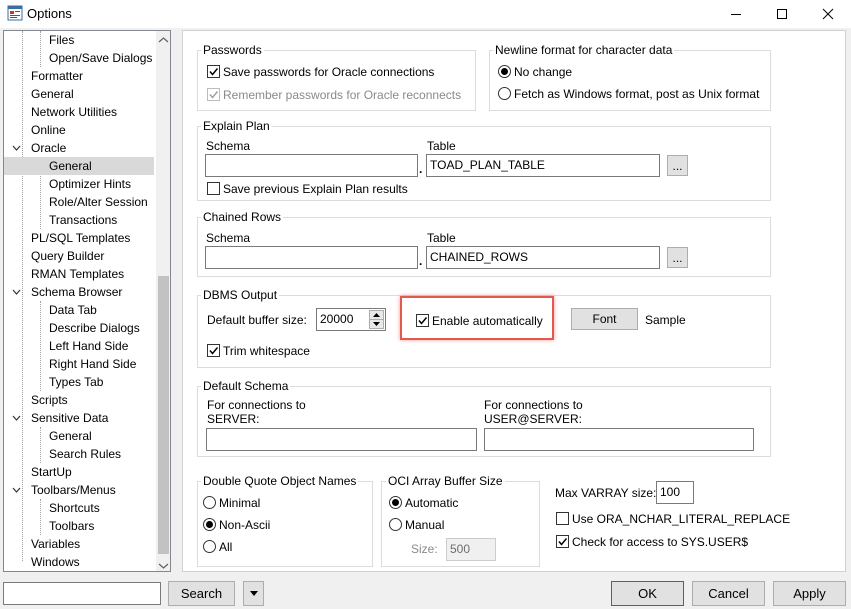 The width and height of the screenshot is (851, 609). Describe the element at coordinates (240, 503) in the screenshot. I see `minimal-label: Minimal` at that location.